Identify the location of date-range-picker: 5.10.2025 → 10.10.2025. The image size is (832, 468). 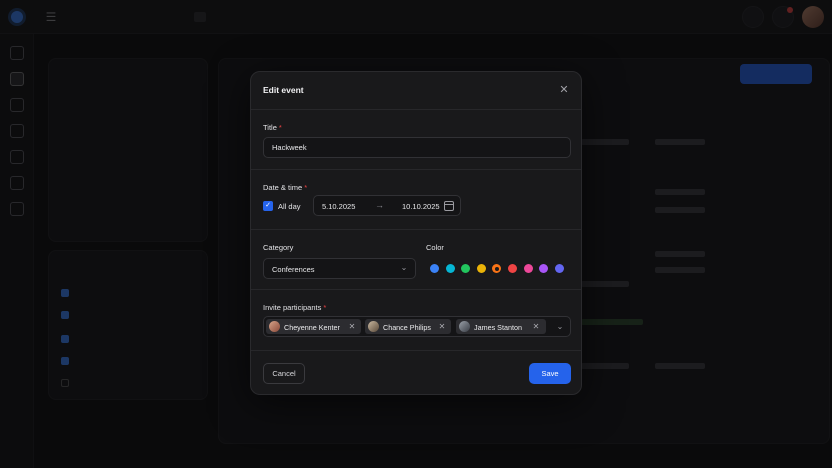
(387, 205).